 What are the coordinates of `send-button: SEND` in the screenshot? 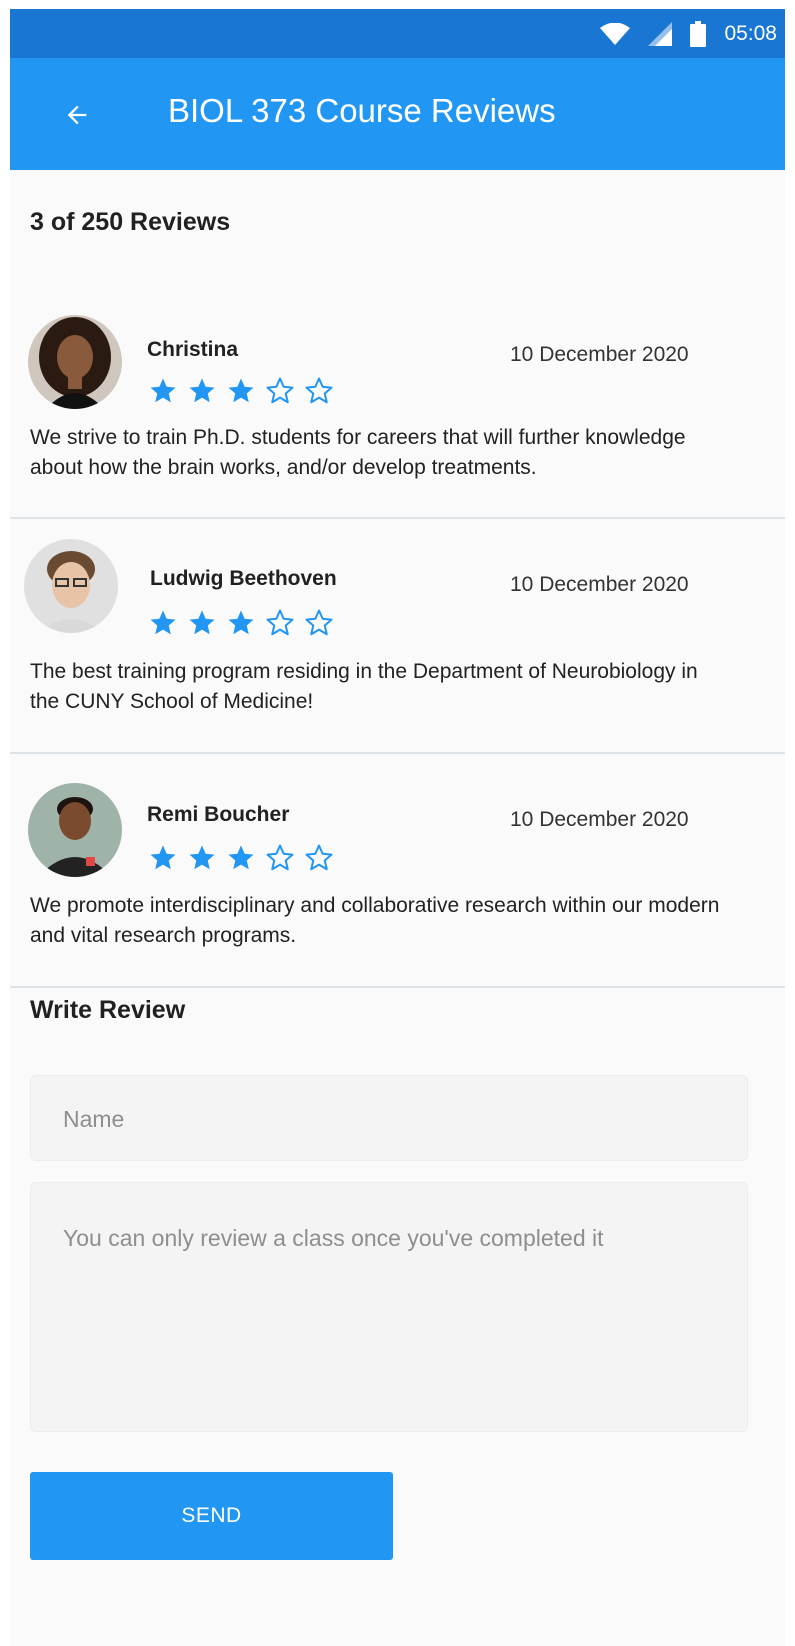 It's located at (211, 1516).